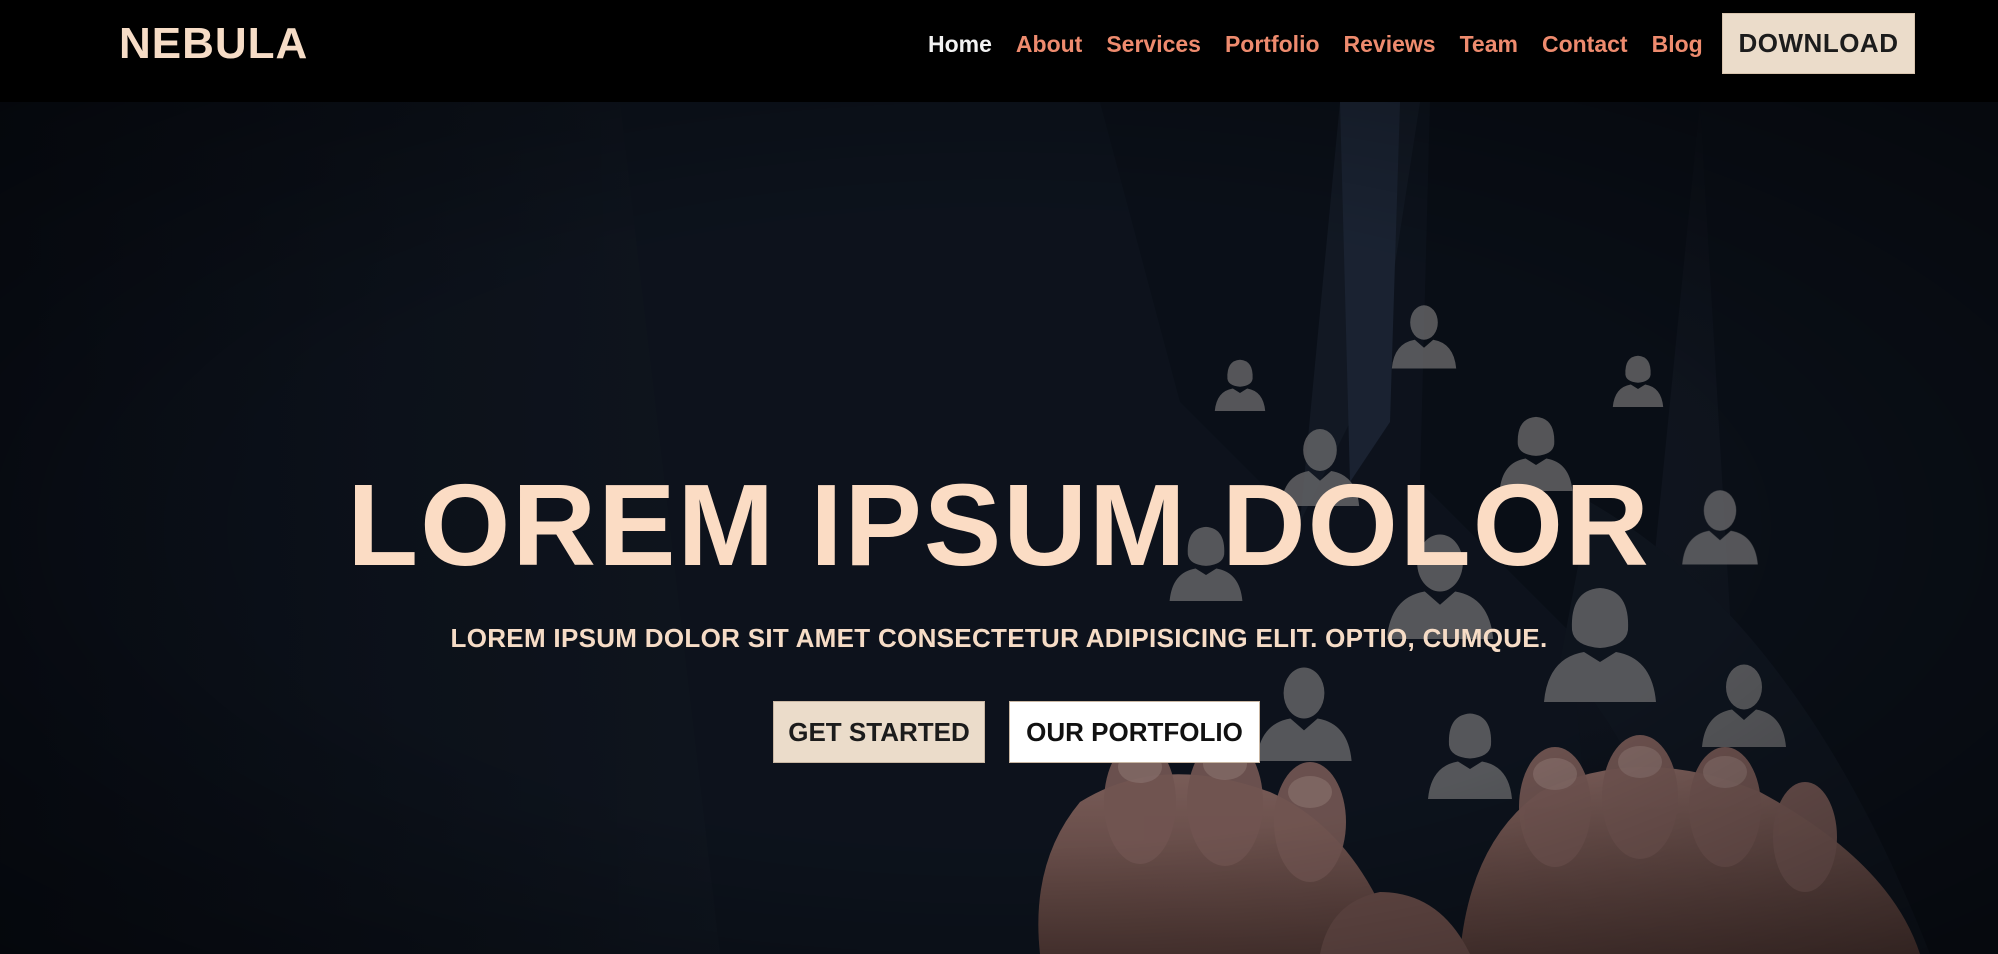  Describe the element at coordinates (1272, 44) in the screenshot. I see `nav-portfolio: Portfolio` at that location.